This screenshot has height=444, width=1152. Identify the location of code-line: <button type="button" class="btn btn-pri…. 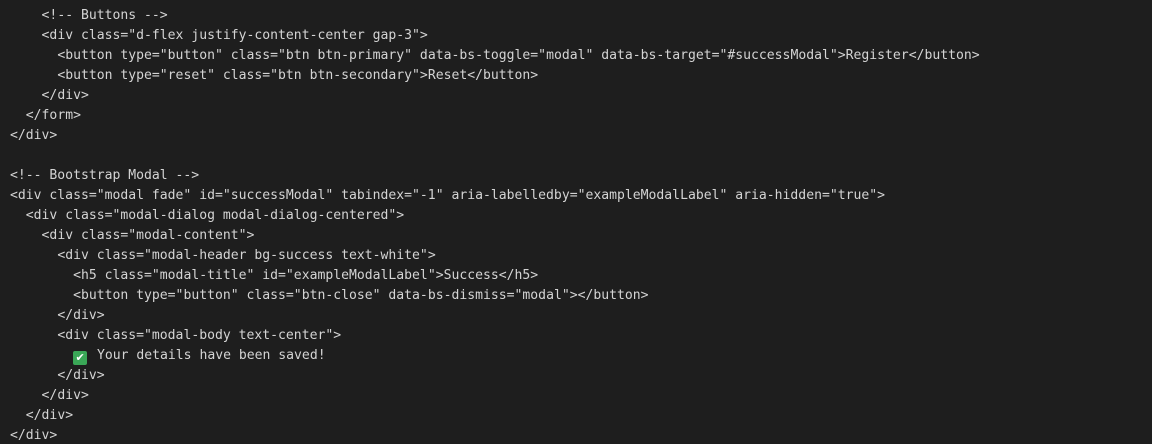
(576, 56).